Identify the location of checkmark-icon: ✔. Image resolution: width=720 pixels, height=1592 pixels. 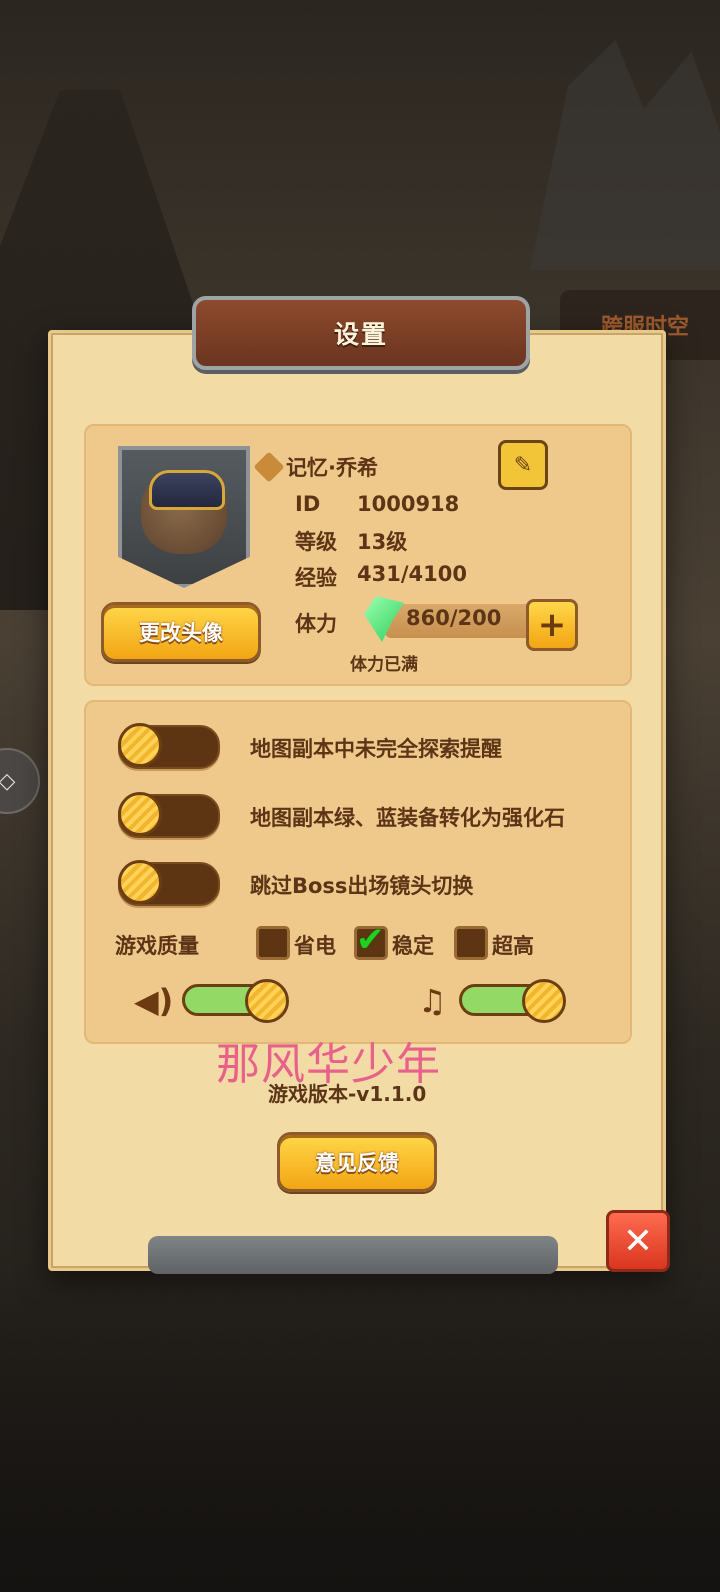
(370, 940).